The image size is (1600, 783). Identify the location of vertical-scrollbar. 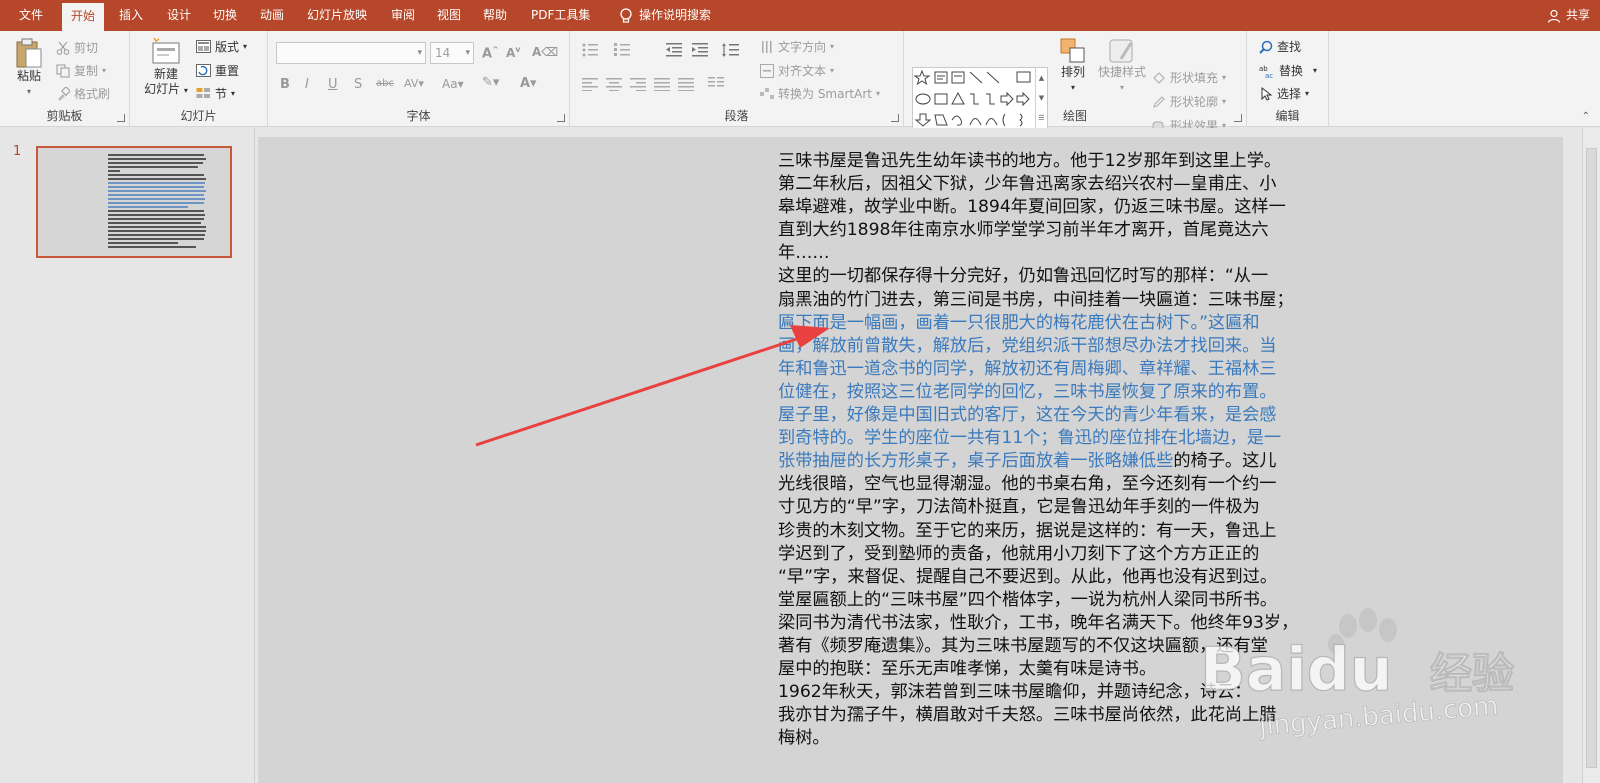
(1591, 455).